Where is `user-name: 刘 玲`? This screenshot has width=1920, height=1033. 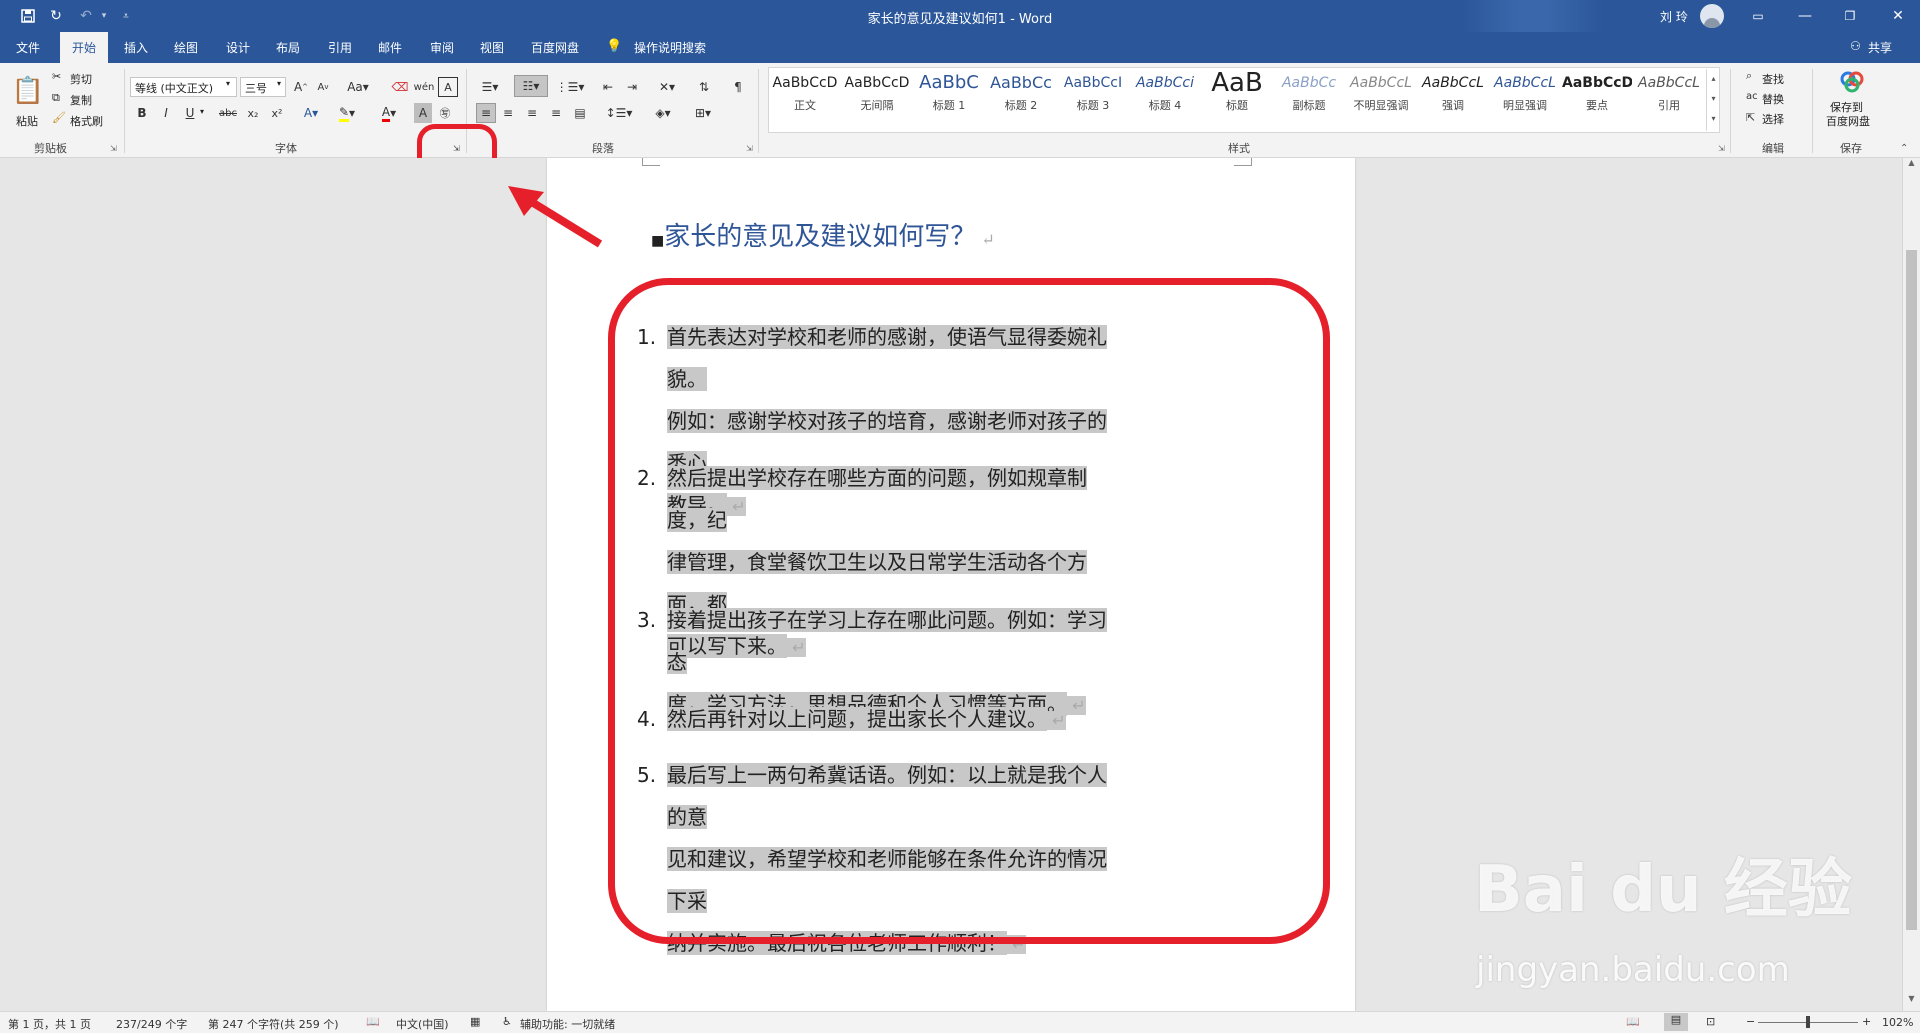
user-name: 刘 玲 is located at coordinates (1674, 16).